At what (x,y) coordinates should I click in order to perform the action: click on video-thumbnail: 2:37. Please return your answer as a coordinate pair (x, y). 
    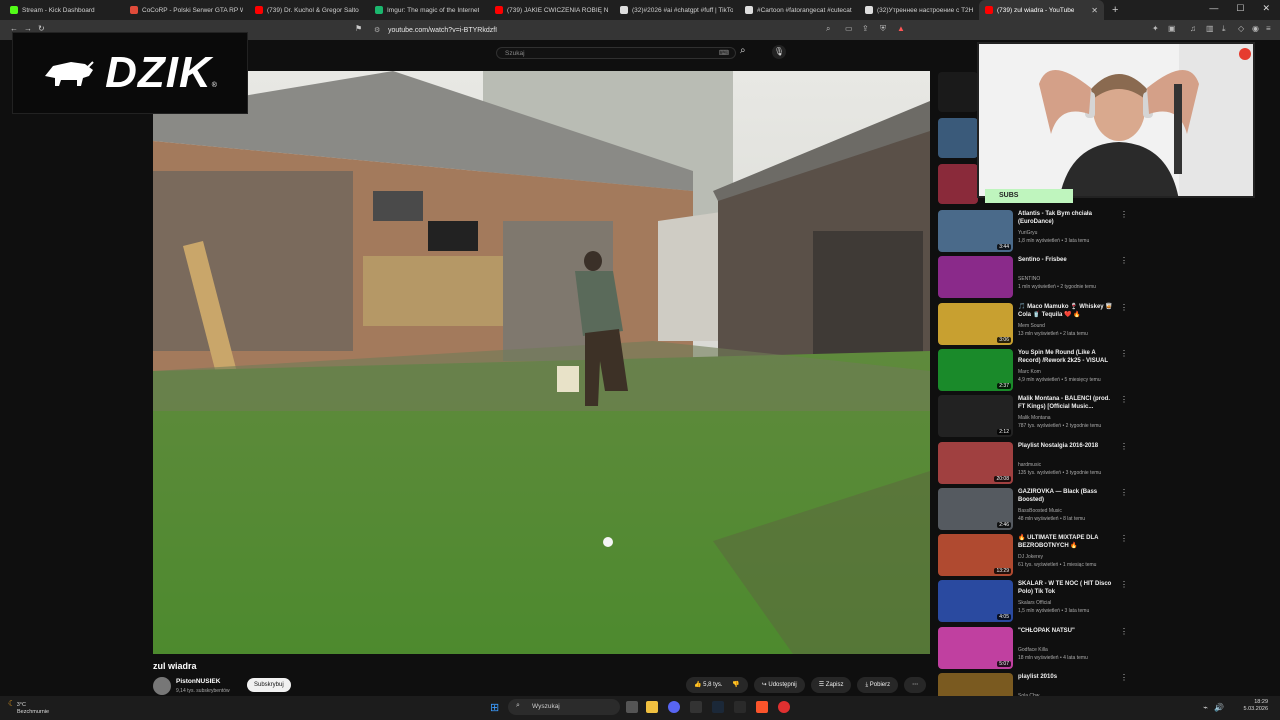
    Looking at the image, I should click on (975, 369).